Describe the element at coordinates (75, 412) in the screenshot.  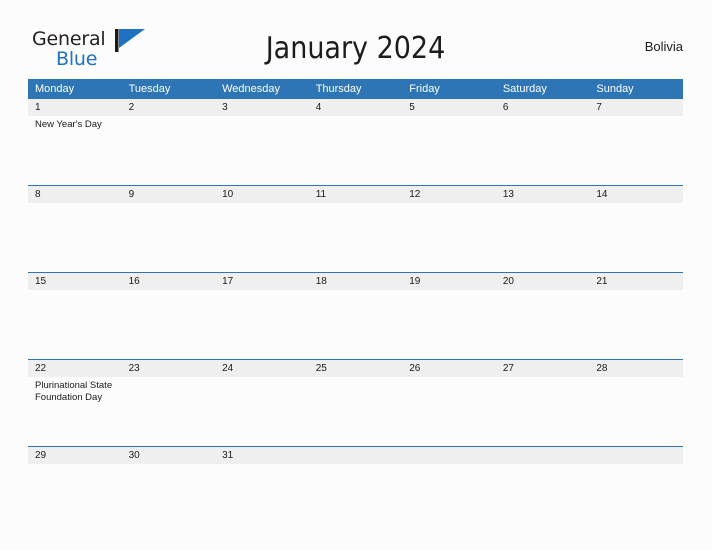
I see `day-events-cell: Plurinational State Foundation Day` at that location.